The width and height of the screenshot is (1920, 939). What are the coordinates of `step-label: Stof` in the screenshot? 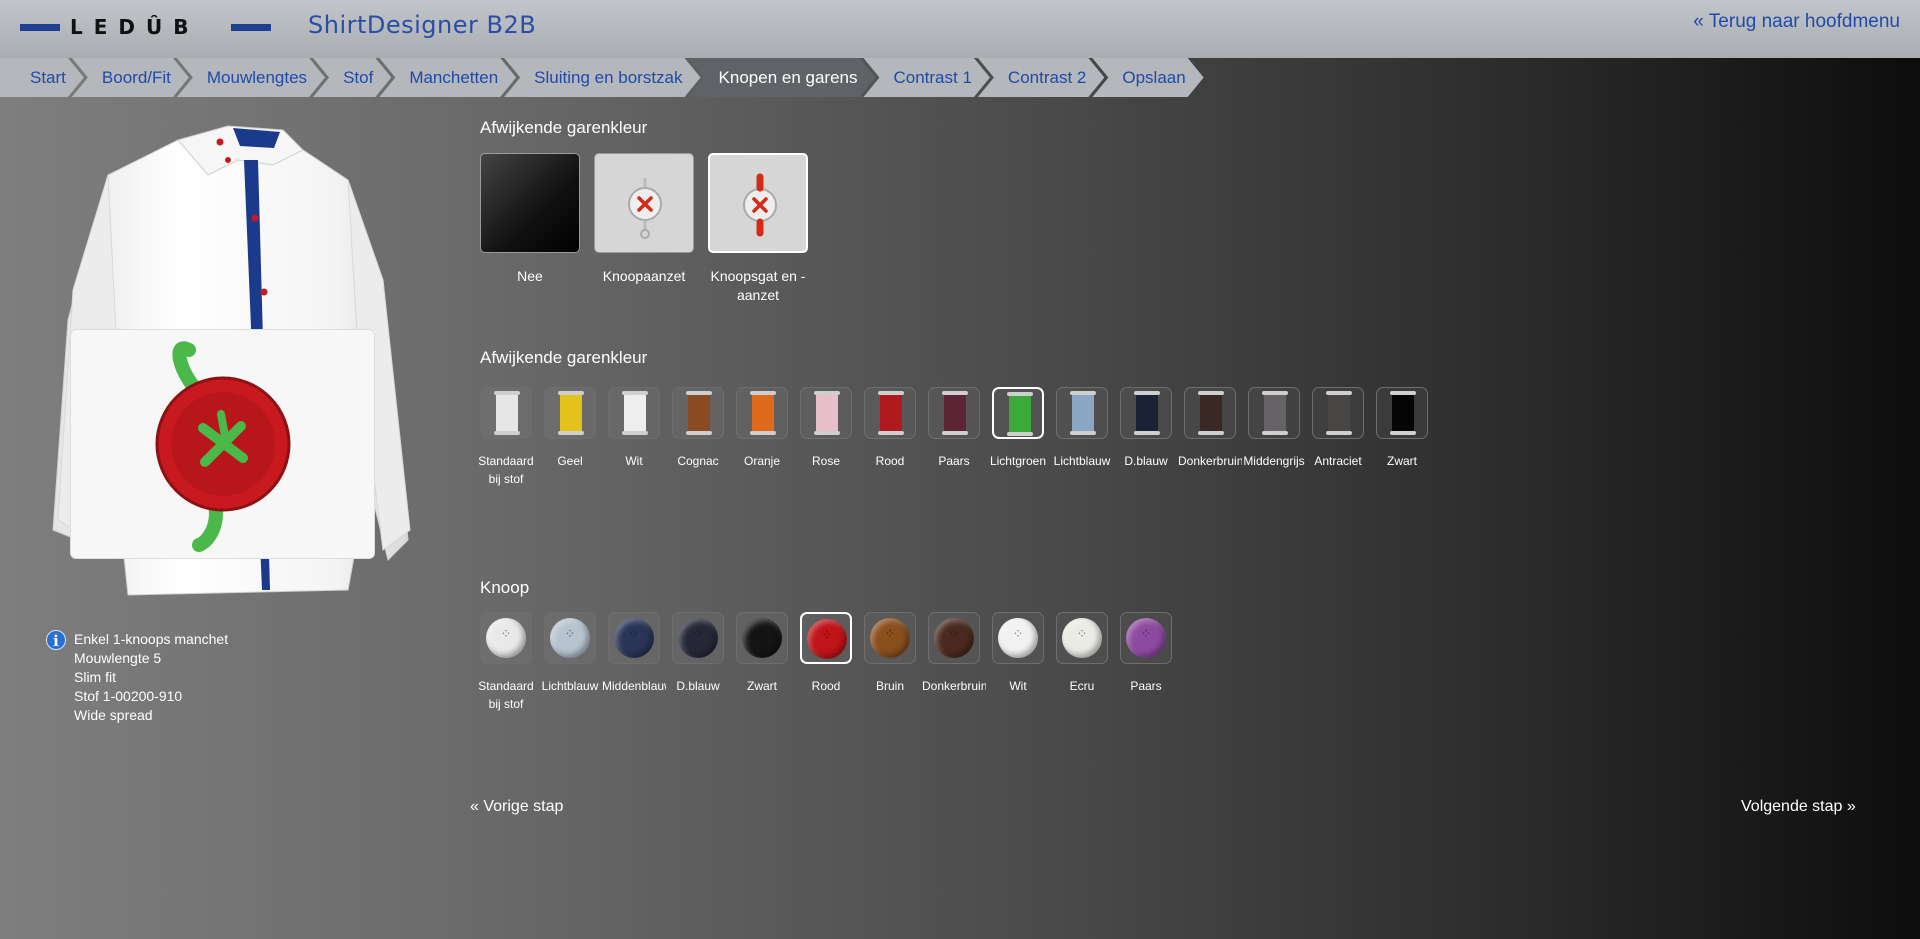 It's located at (358, 77).